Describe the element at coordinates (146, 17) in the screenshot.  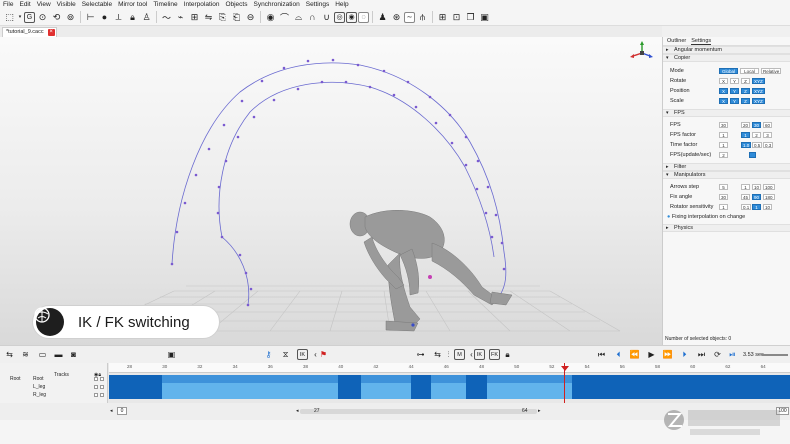
I see `character-icon: ♙` at that location.